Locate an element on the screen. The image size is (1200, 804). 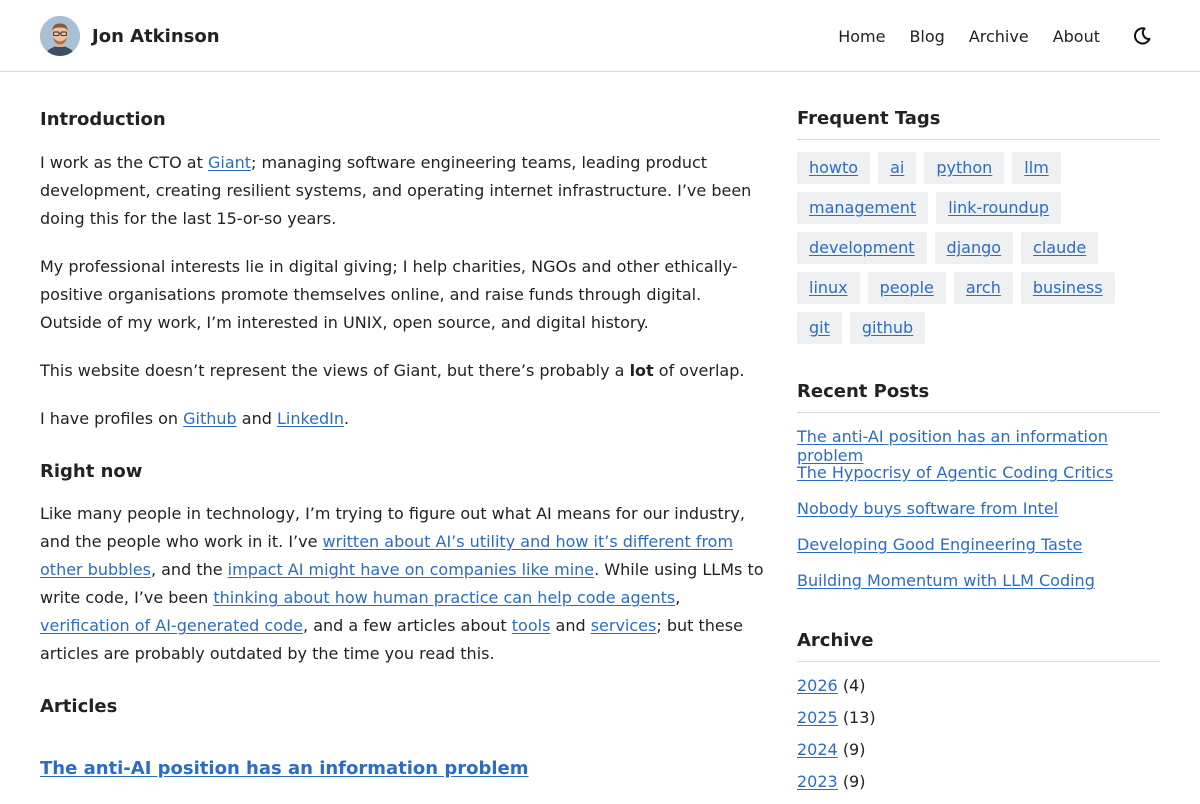
nav-archive: Archive is located at coordinates (999, 36).